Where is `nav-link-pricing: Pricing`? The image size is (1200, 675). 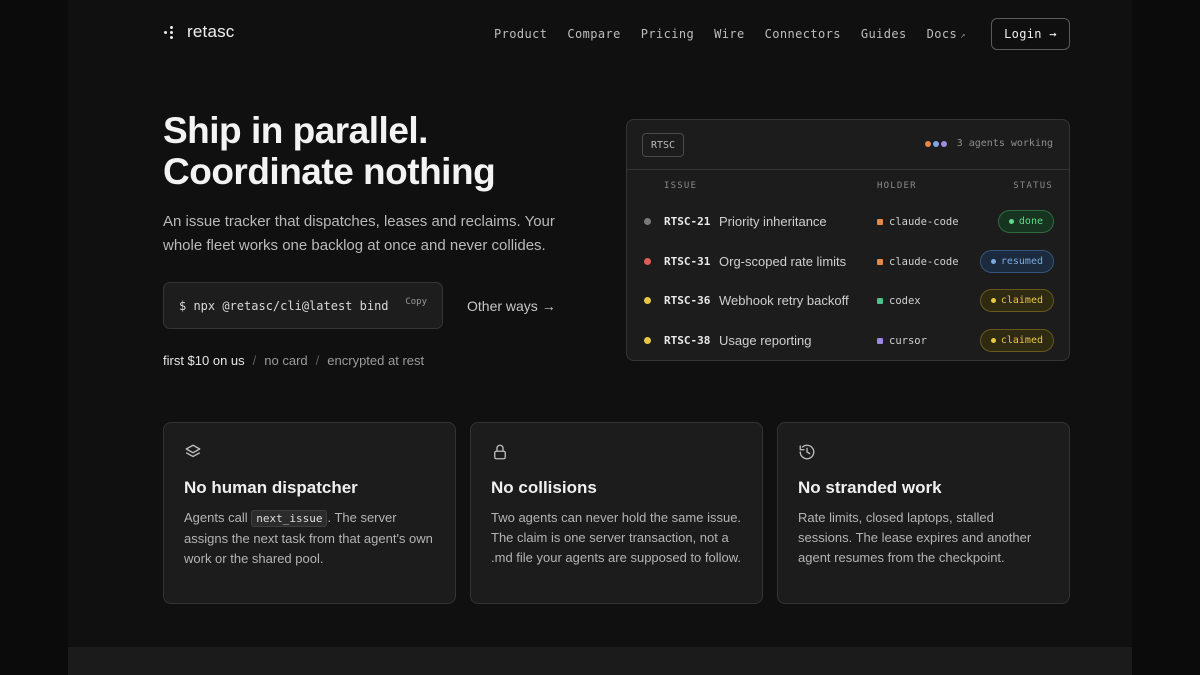
nav-link-pricing: Pricing is located at coordinates (667, 34).